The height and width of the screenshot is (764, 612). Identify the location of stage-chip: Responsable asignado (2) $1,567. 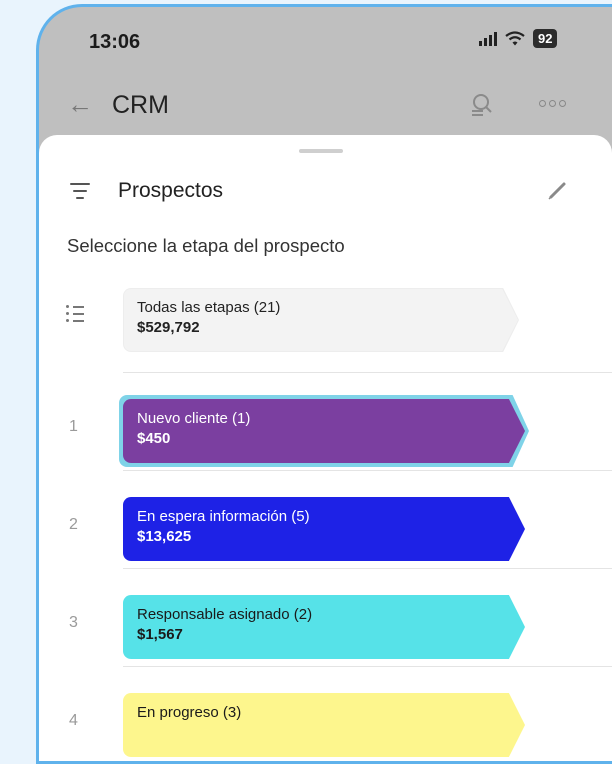
(324, 627).